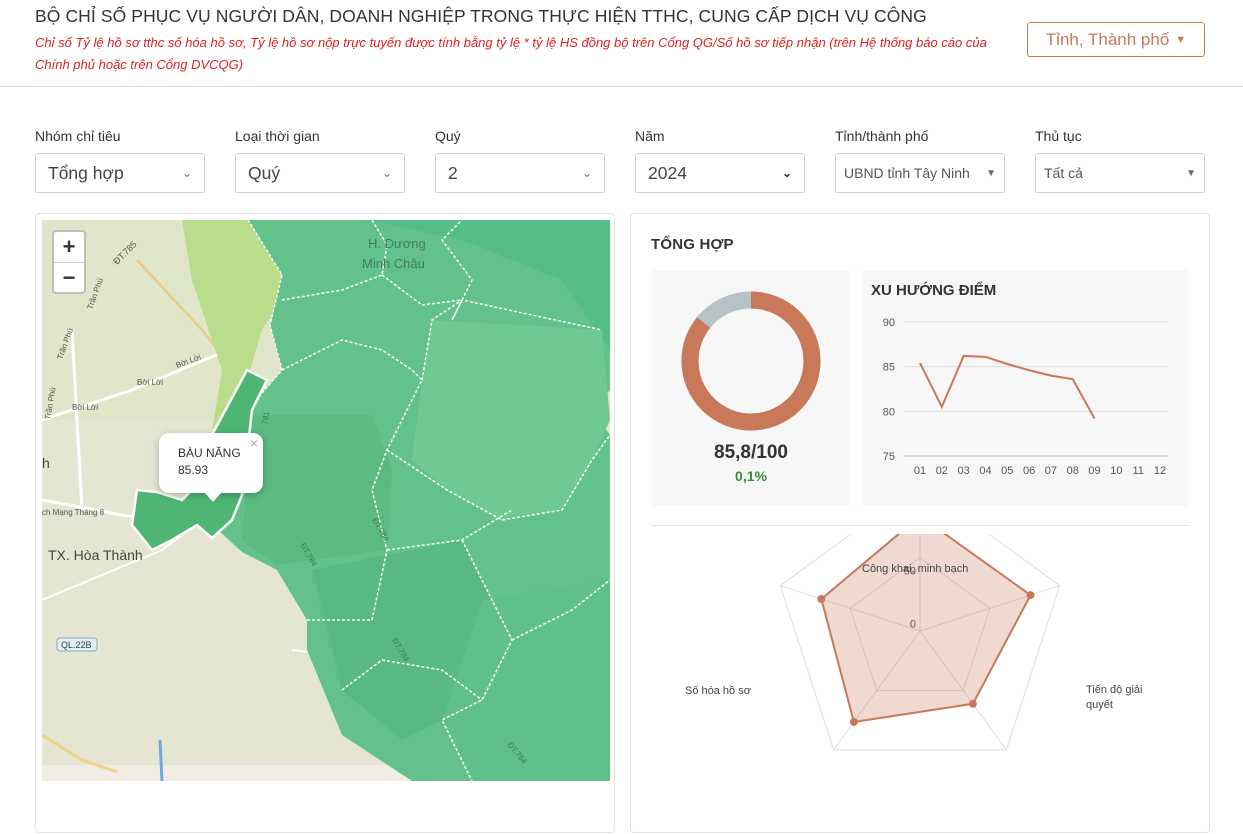 This screenshot has height=834, width=1243. Describe the element at coordinates (320, 173) in the screenshot. I see `time-type-select: Quý ⌄` at that location.